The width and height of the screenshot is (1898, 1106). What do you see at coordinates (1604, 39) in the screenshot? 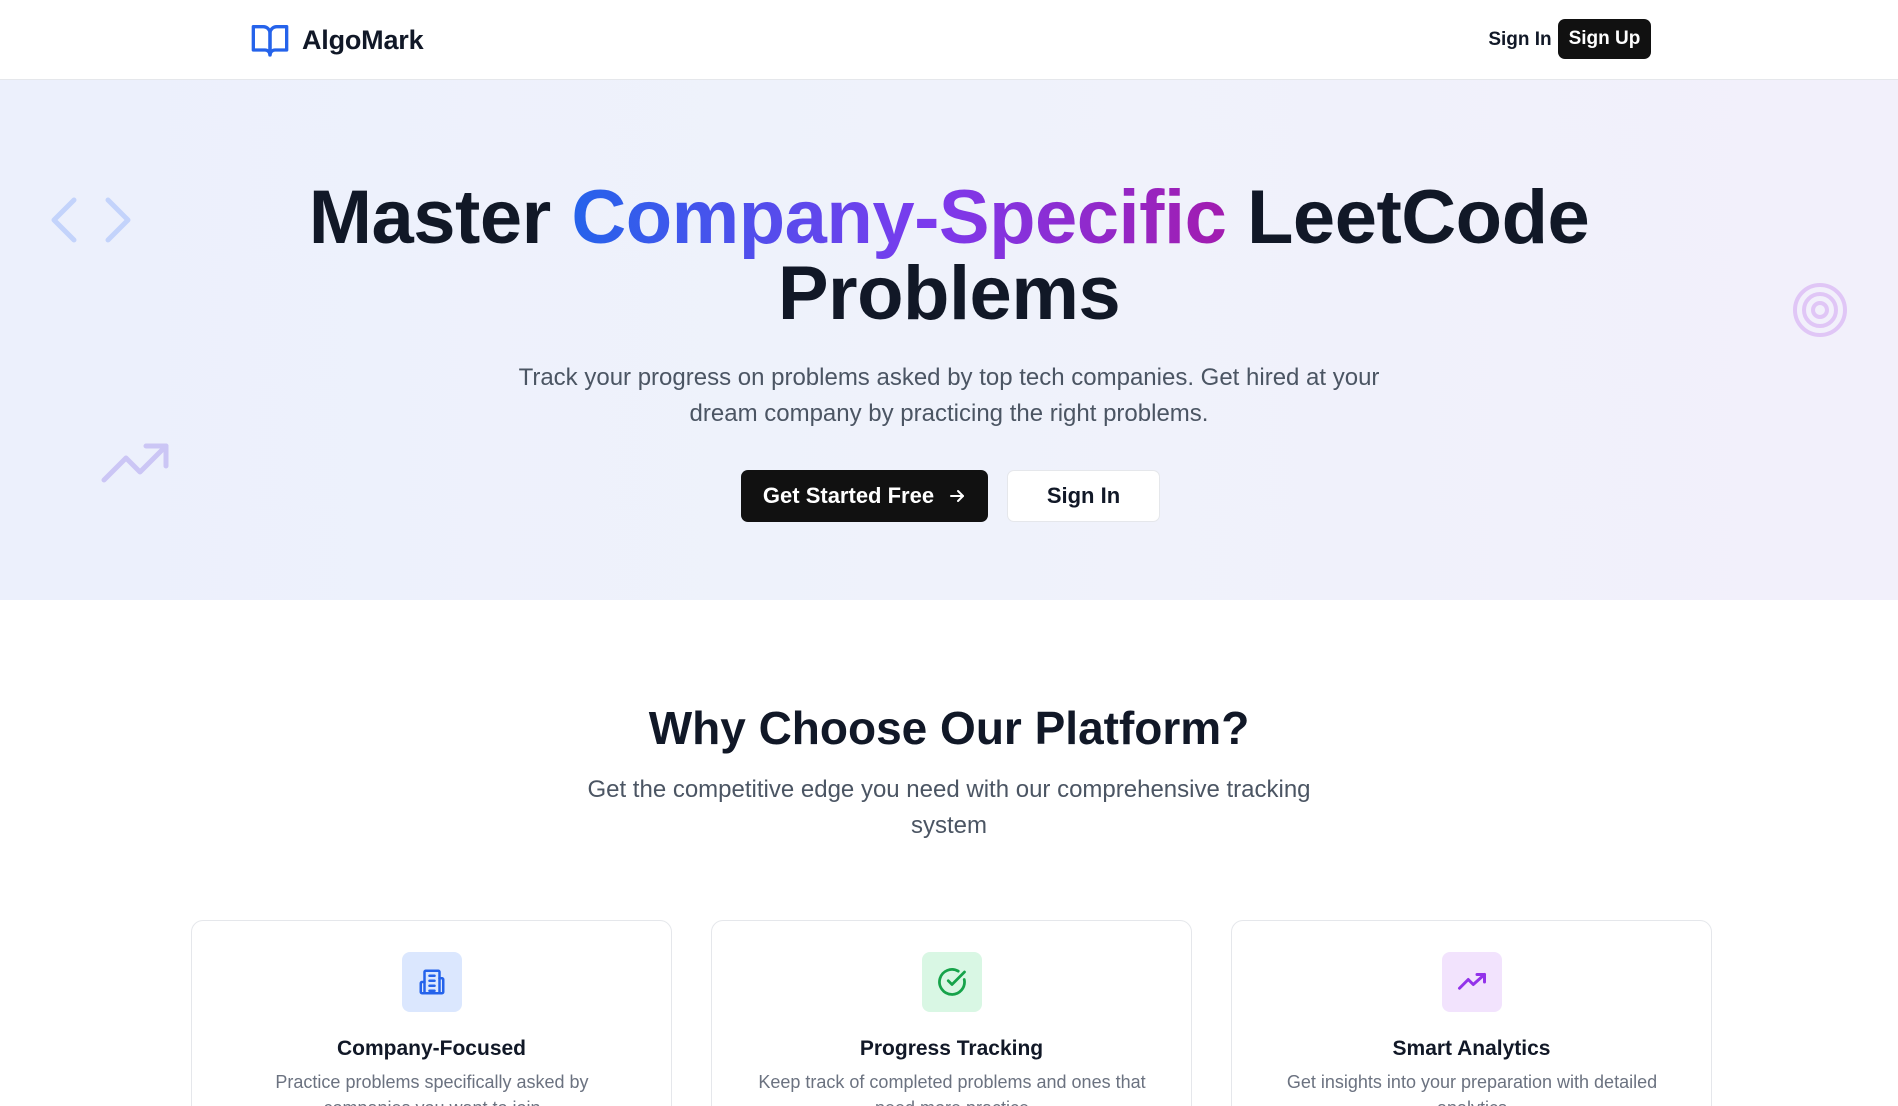
I see `nav-sign-up-button: Sign Up` at bounding box center [1604, 39].